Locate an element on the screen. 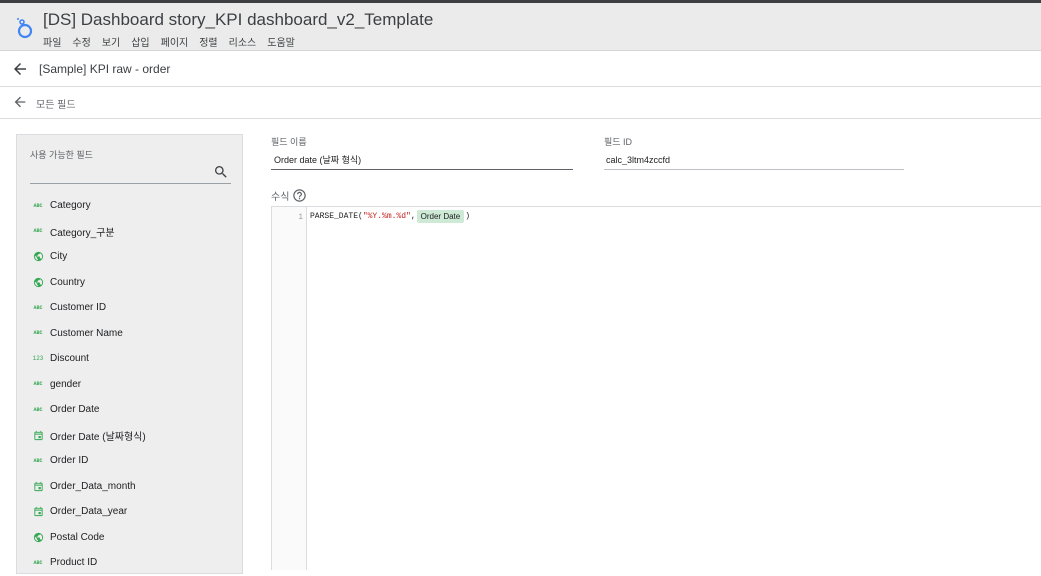  field-id-label: 필드 ID is located at coordinates (618, 142).